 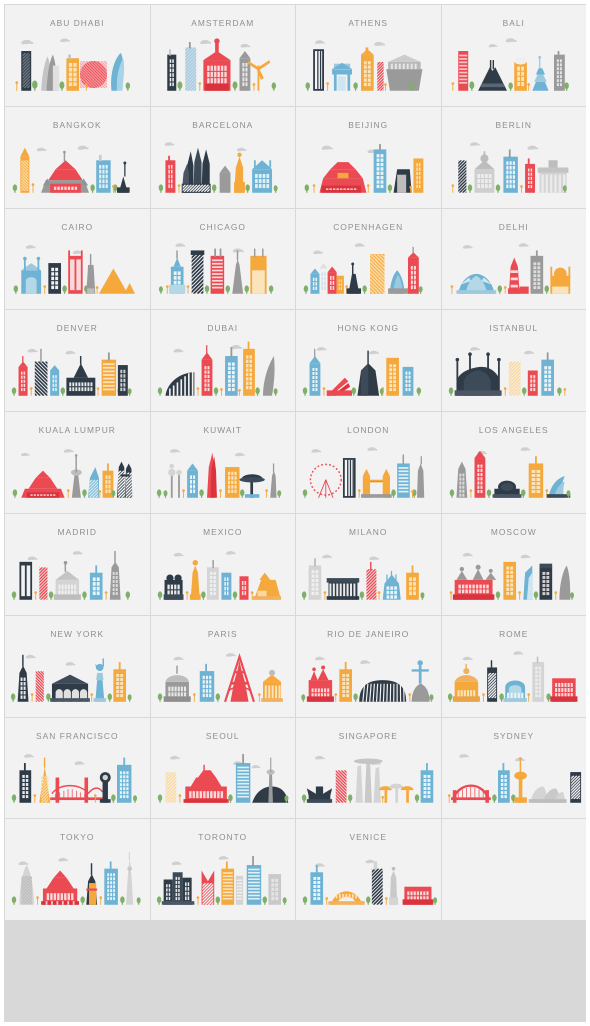 I want to click on city-cell-berlin: BERLIN, so click(x=514, y=157).